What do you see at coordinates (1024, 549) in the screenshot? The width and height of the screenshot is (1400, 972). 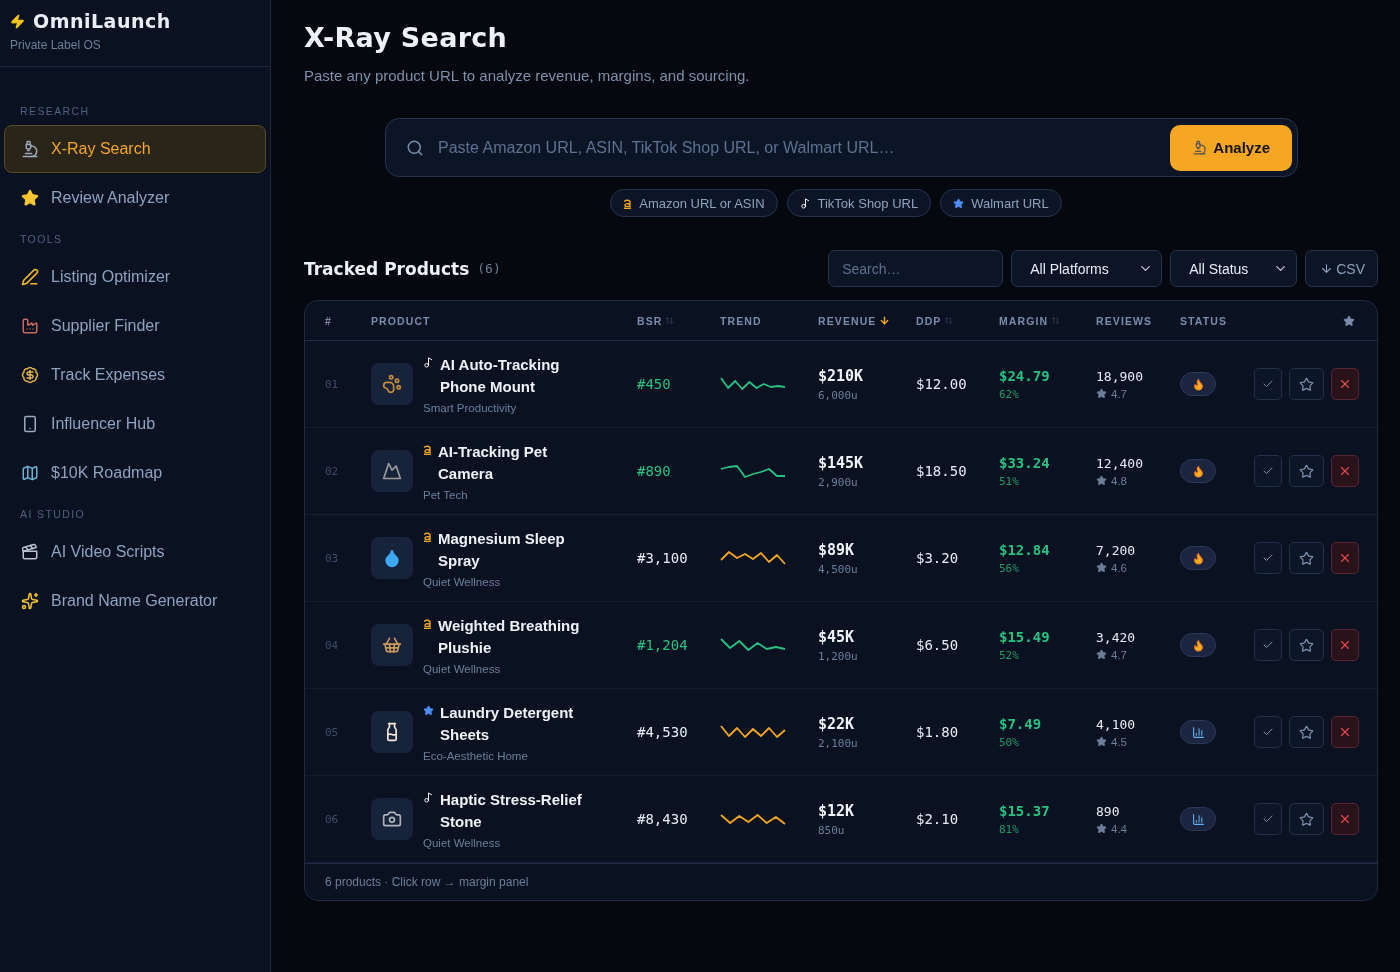 I see `margin-value: $12.84` at bounding box center [1024, 549].